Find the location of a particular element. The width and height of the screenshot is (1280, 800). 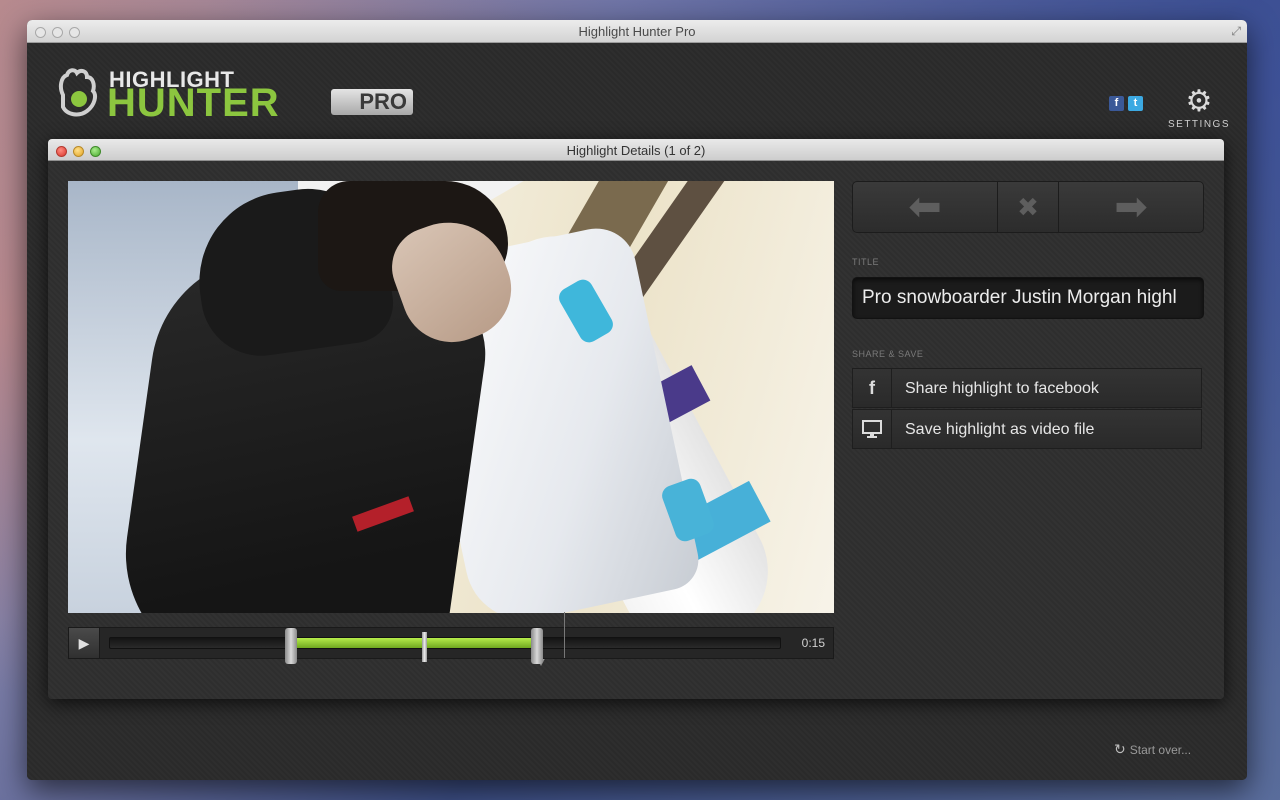

twitter-icon: t is located at coordinates (1135, 103).